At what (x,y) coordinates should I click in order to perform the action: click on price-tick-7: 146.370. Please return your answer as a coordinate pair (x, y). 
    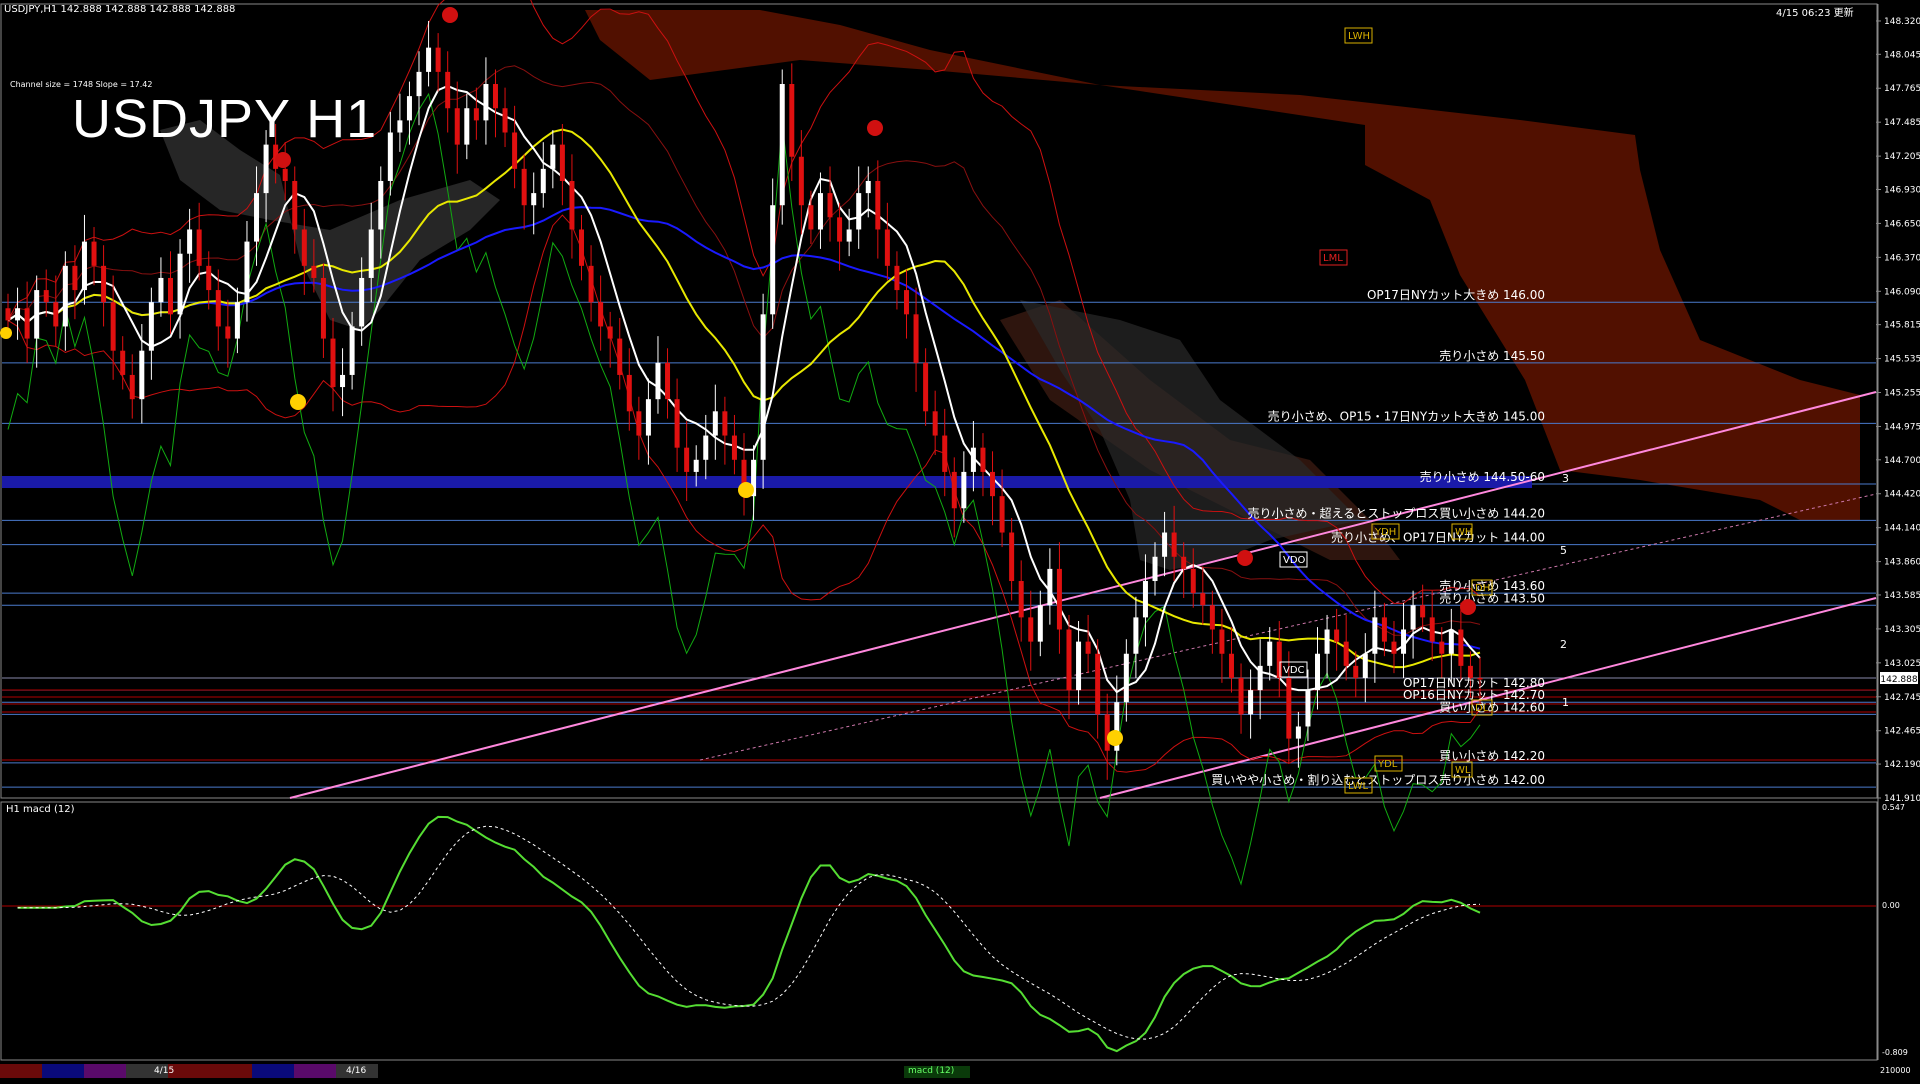
    Looking at the image, I should click on (1902, 258).